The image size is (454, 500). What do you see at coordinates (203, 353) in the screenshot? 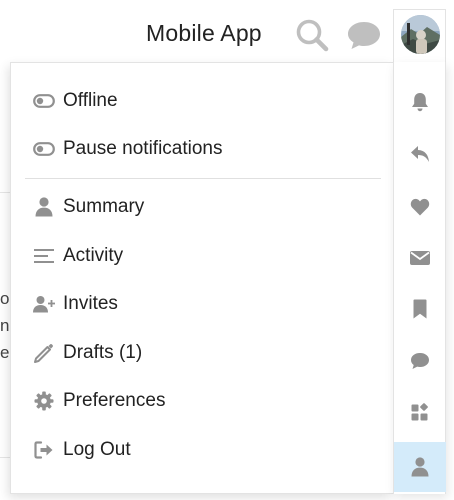
I see `menu-item-drafts: Drafts (1)` at bounding box center [203, 353].